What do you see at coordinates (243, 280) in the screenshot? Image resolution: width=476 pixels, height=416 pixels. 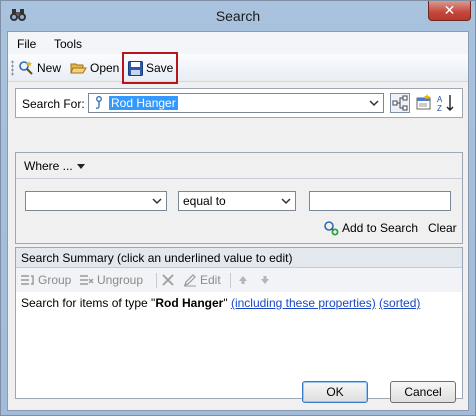 I see `move-up-icon` at bounding box center [243, 280].